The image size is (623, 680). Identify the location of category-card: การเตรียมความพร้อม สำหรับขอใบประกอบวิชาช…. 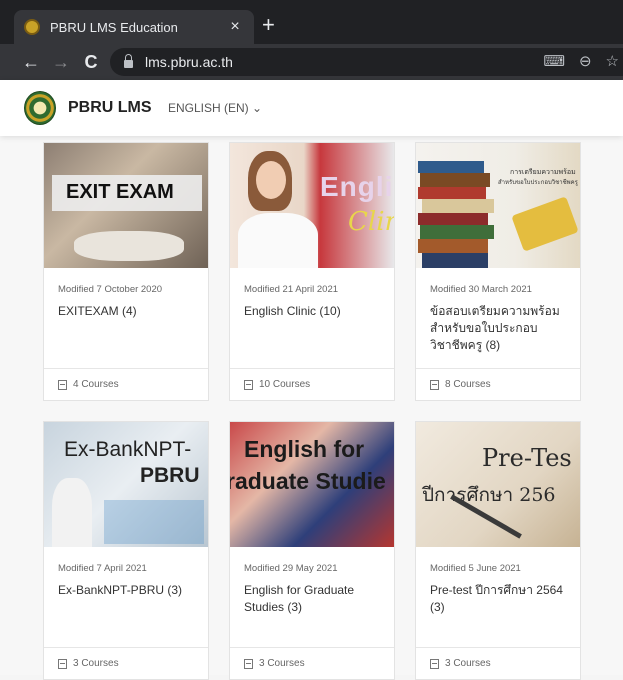
(498, 271).